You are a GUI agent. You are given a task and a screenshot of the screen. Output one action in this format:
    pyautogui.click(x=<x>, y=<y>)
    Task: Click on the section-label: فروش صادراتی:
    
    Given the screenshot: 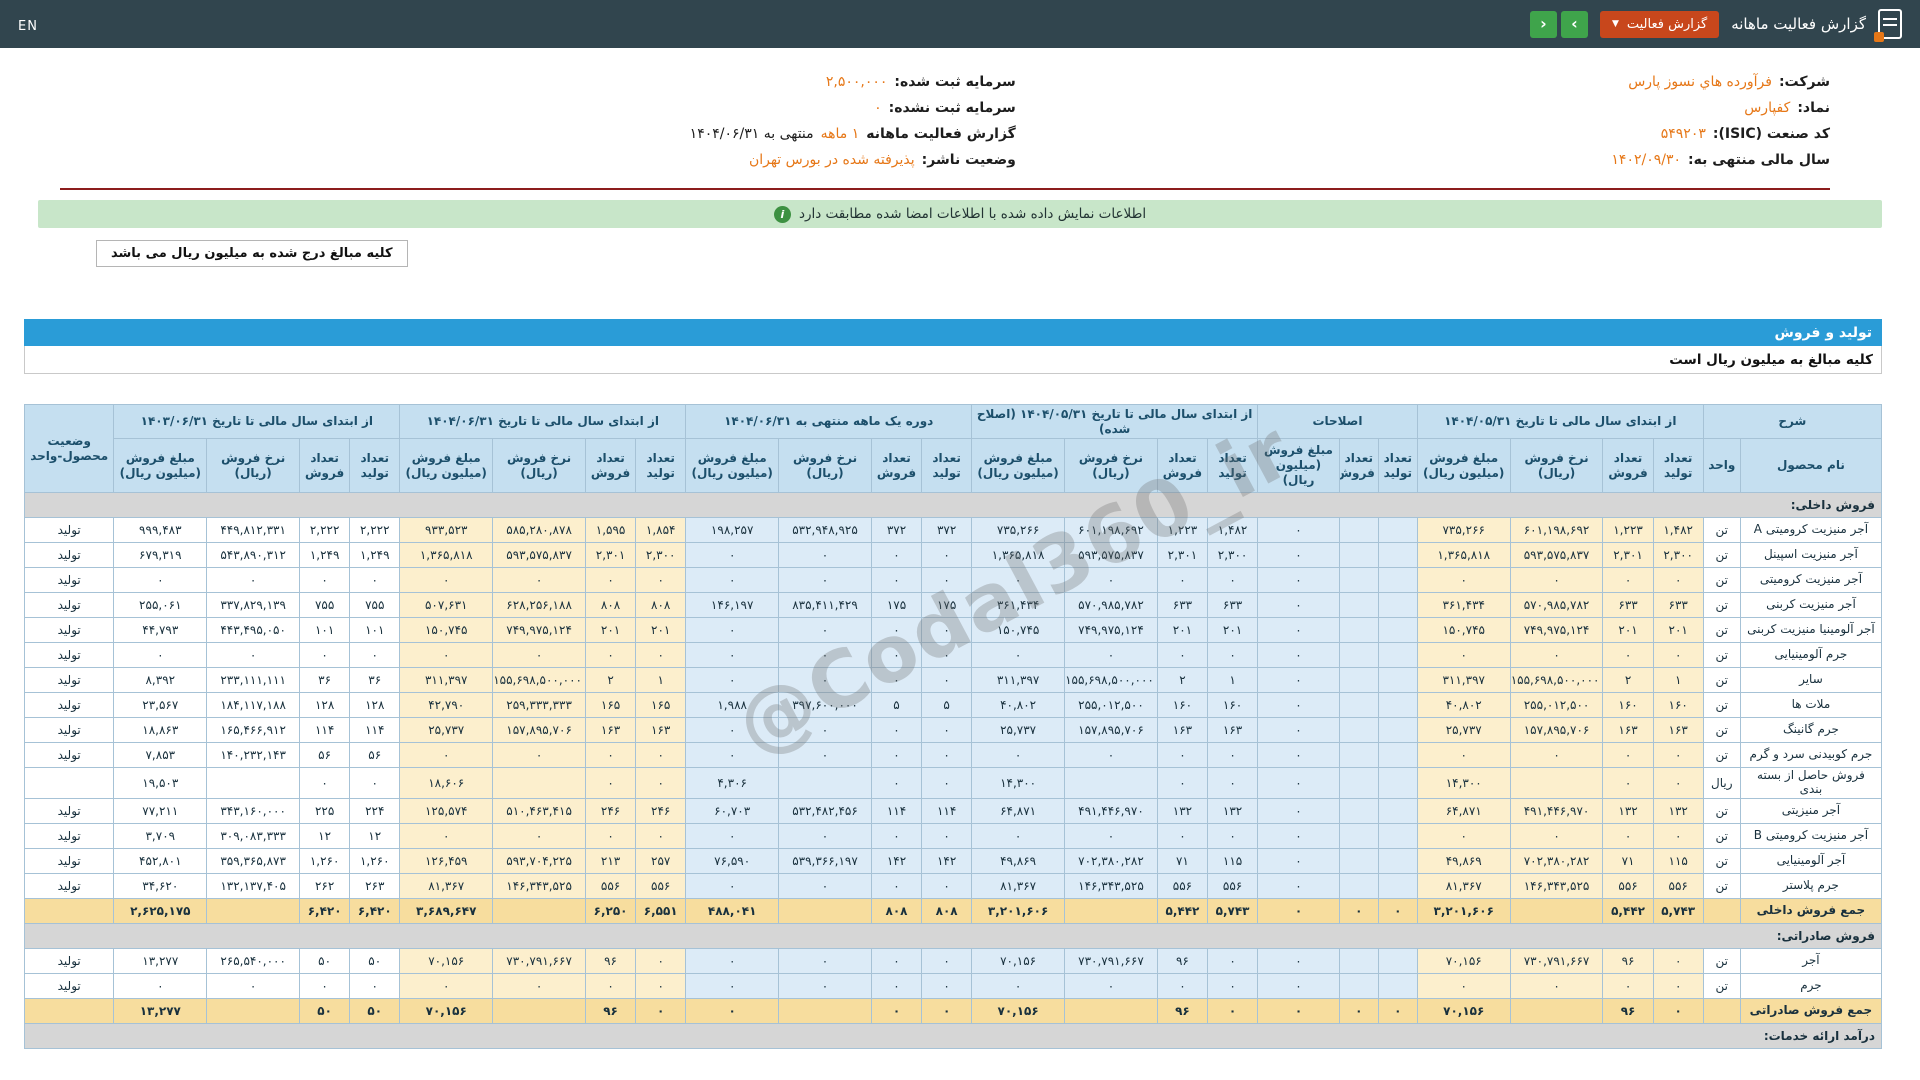 What is the action you would take?
    pyautogui.click(x=953, y=935)
    